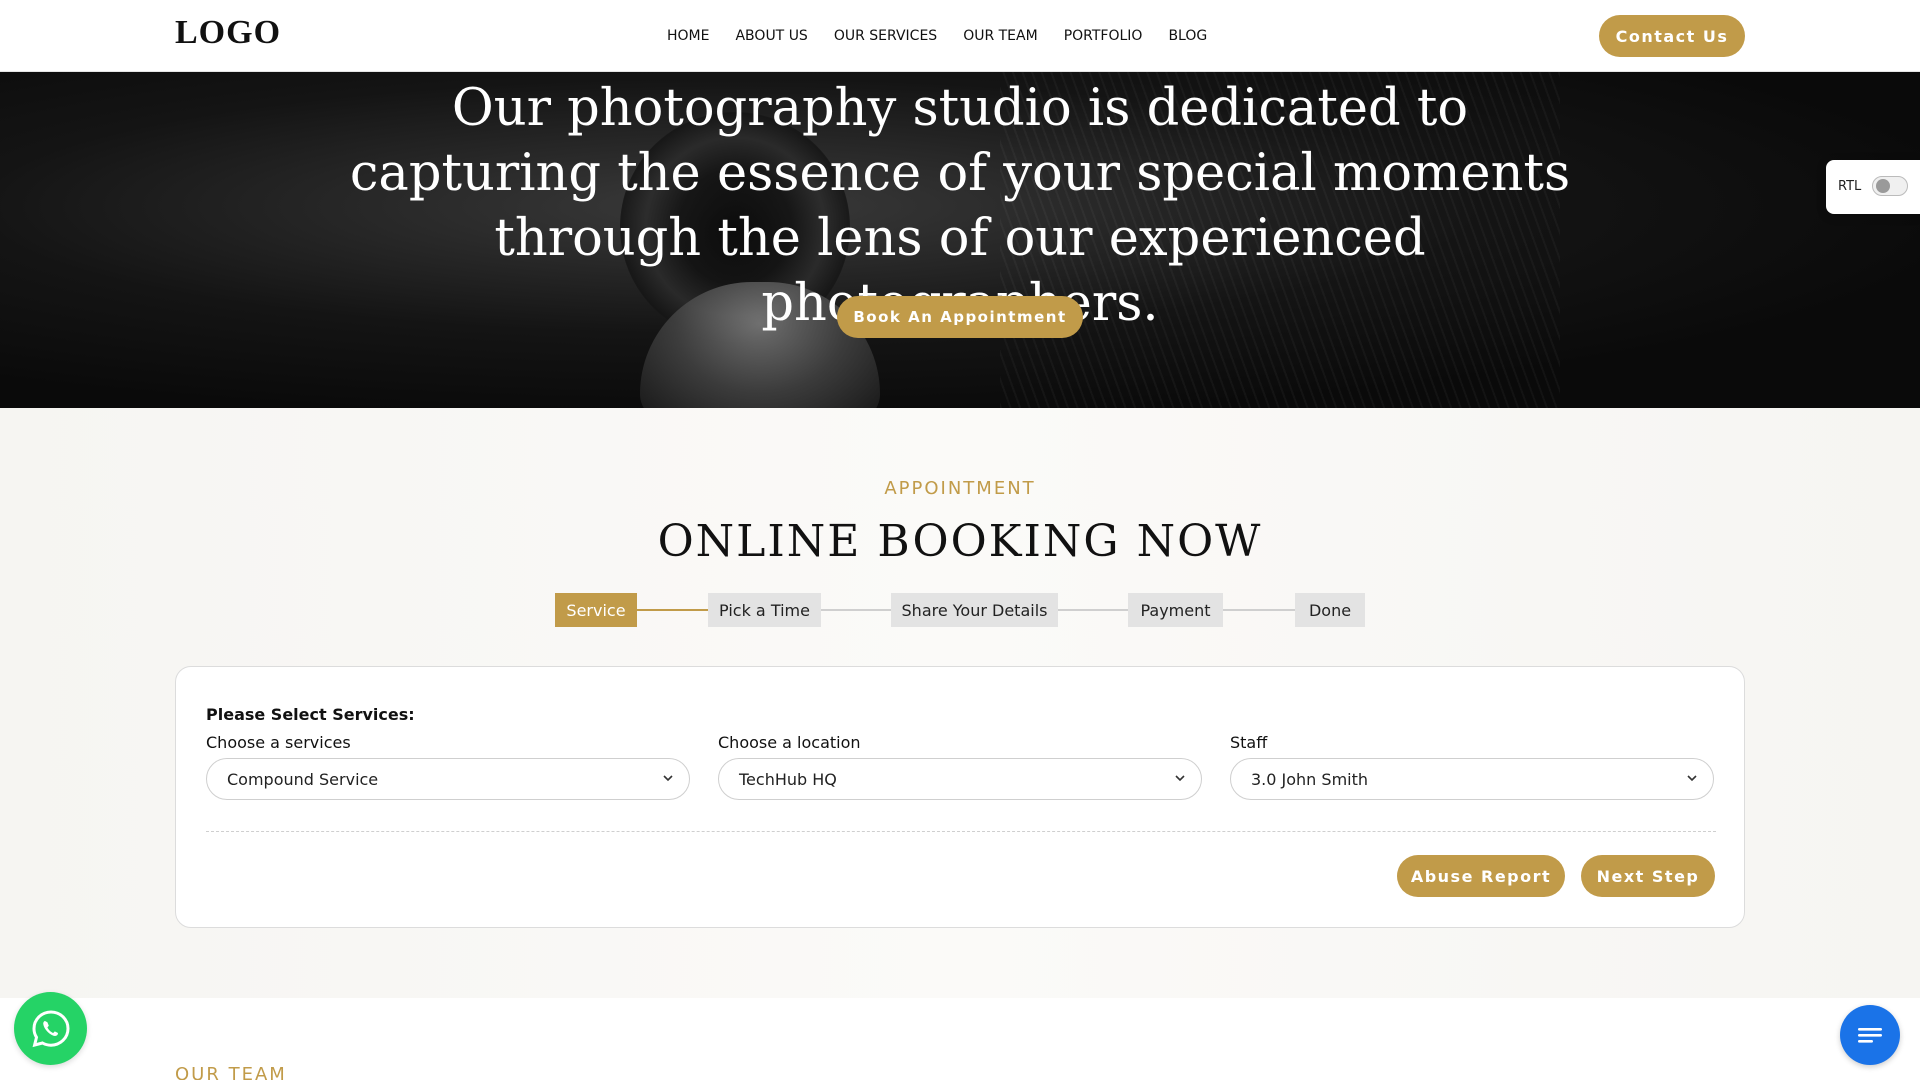 The image size is (1920, 1080). What do you see at coordinates (885, 36) in the screenshot?
I see `nav-item-our-services: OUR SERVICES` at bounding box center [885, 36].